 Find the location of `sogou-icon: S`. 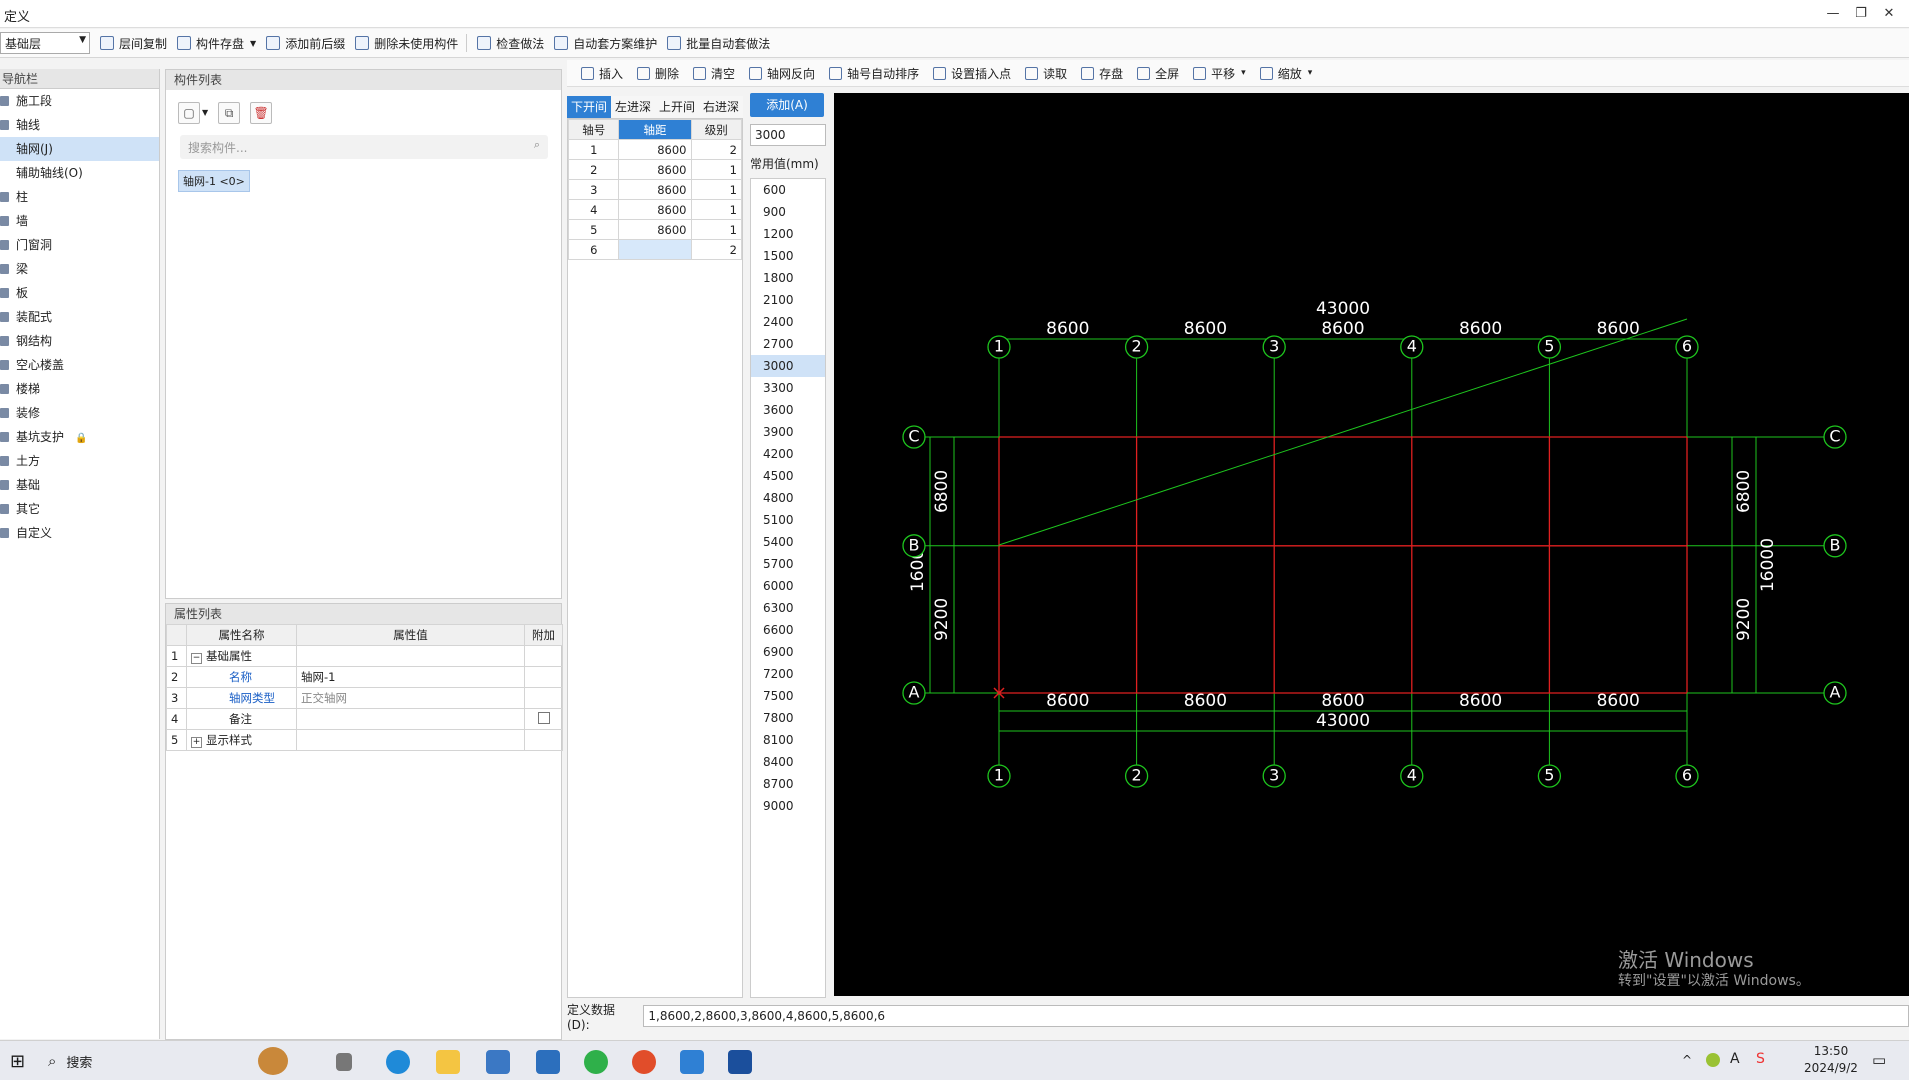

sogou-icon: S is located at coordinates (1760, 1059).